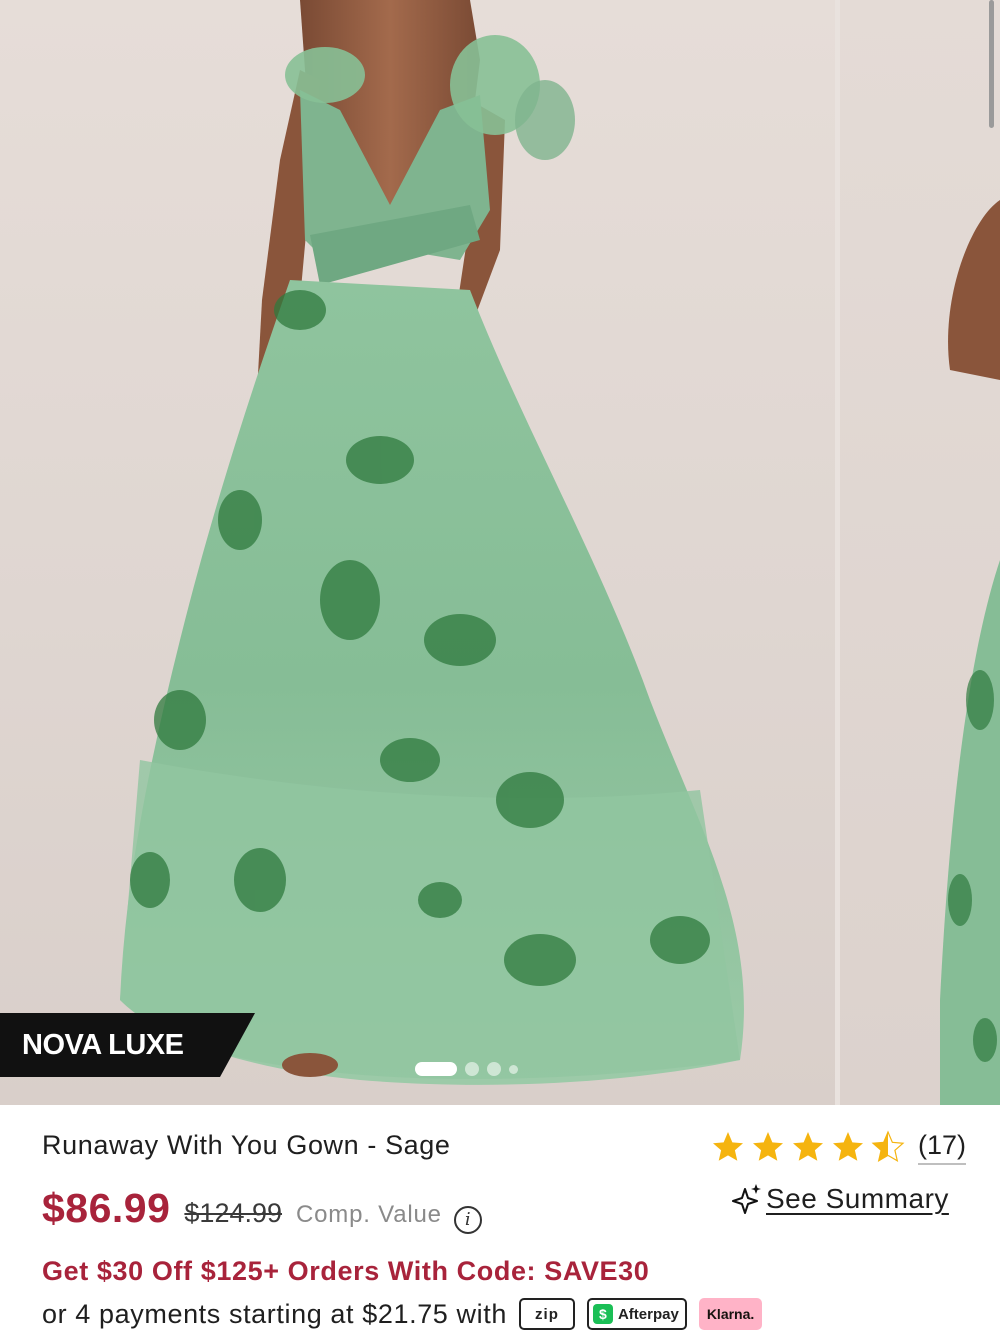 This screenshot has height=1333, width=1000. I want to click on afterpay-icon: $, so click(602, 1314).